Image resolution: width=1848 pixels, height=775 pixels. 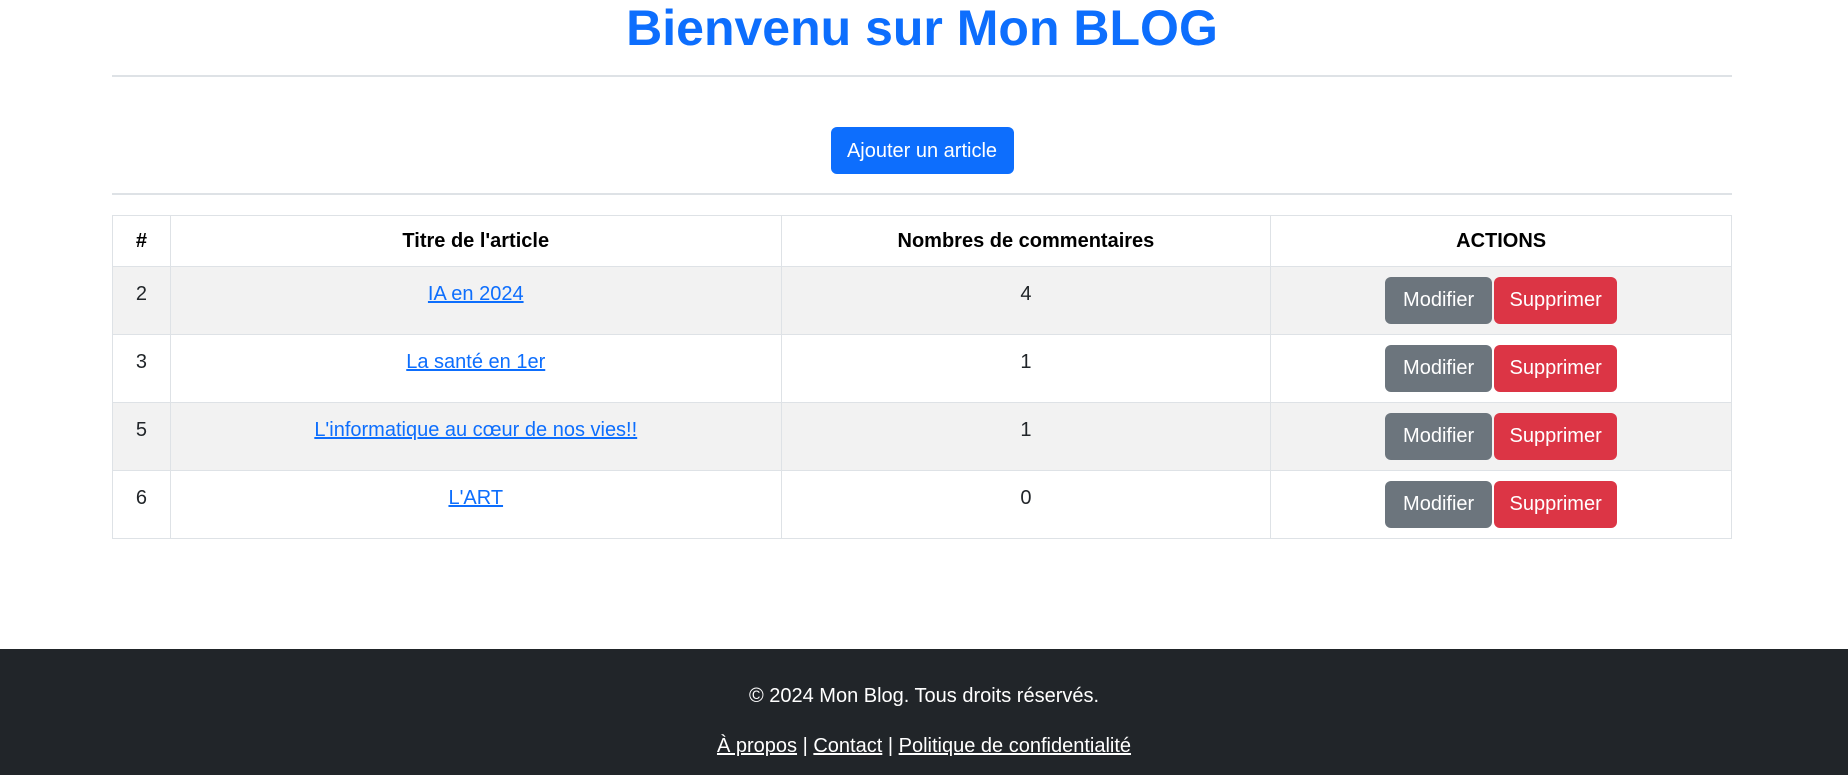 I want to click on article-title-link: La santé en 1er, so click(x=475, y=362).